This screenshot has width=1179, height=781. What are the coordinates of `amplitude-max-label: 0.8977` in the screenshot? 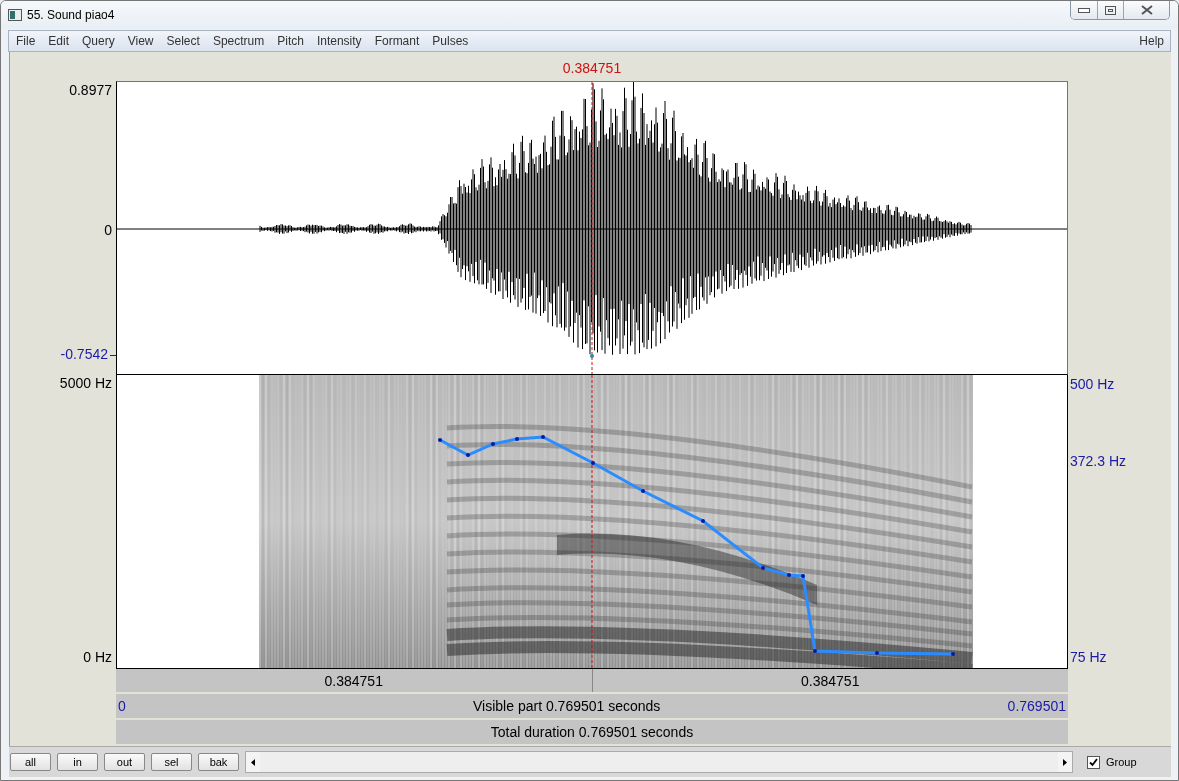 It's located at (90, 90).